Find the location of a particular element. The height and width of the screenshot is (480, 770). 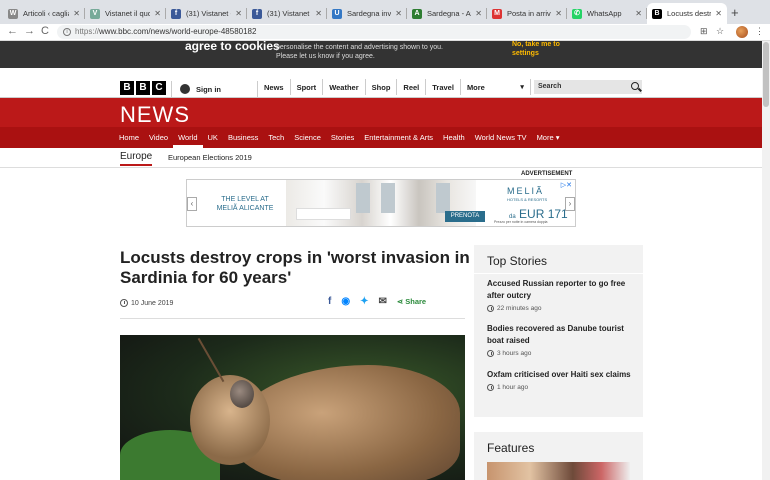

subnav-europe: Europe is located at coordinates (136, 158).